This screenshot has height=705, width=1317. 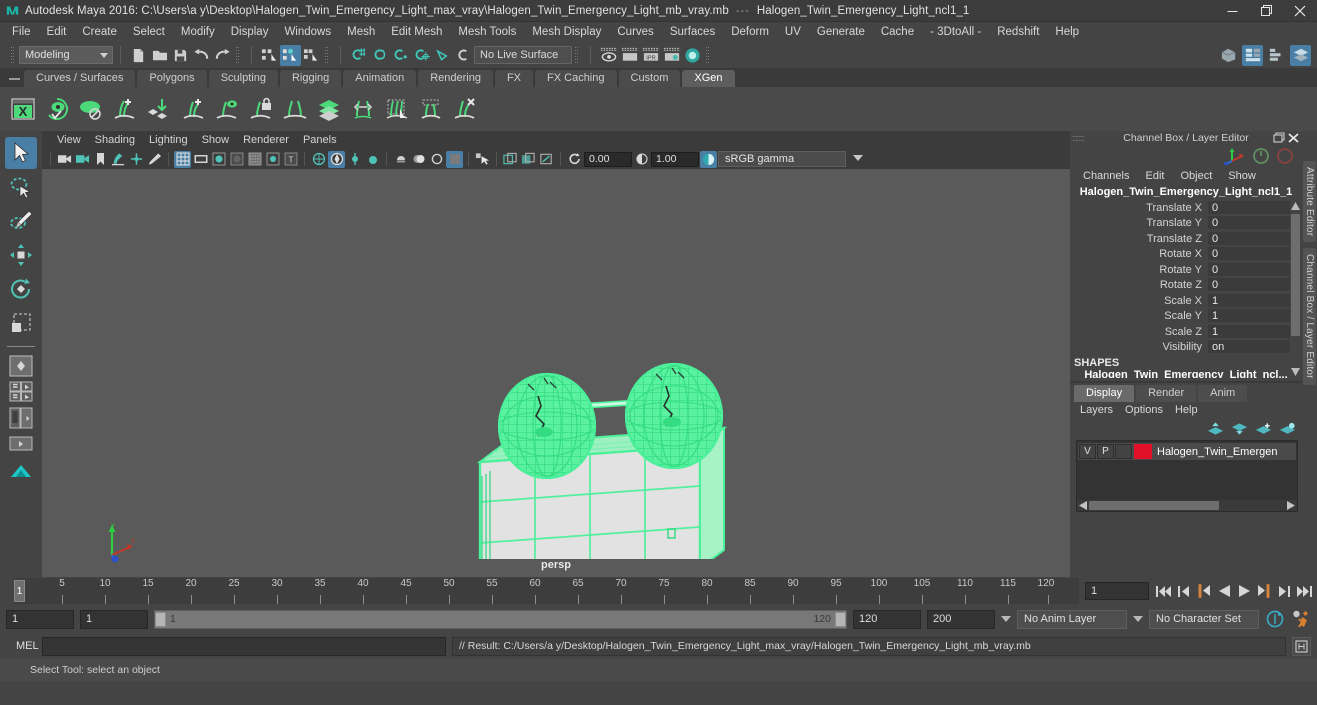 What do you see at coordinates (1164, 591) in the screenshot?
I see `go-to-start-button` at bounding box center [1164, 591].